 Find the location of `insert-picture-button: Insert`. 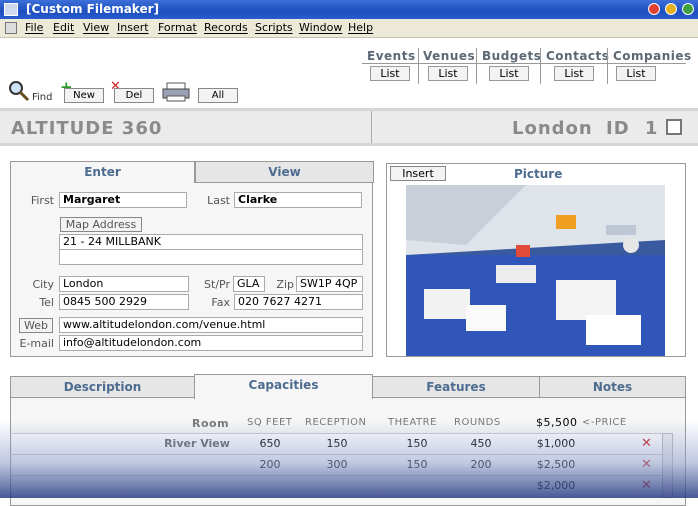

insert-picture-button: Insert is located at coordinates (418, 173).